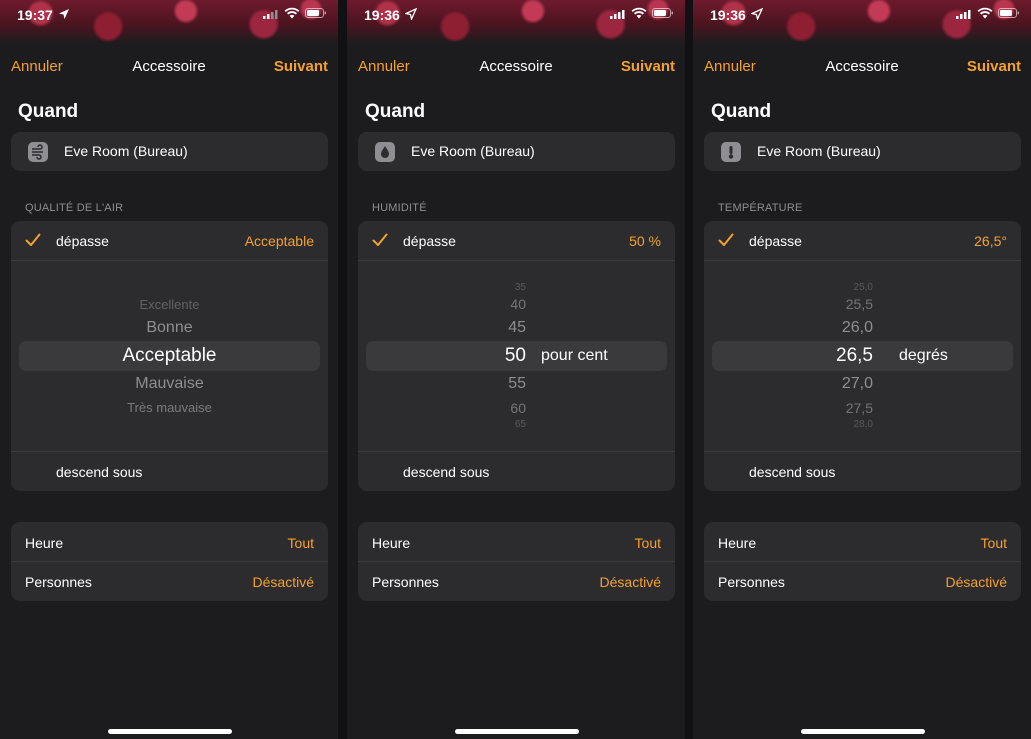  I want to click on picker-row: 65, so click(506, 424).